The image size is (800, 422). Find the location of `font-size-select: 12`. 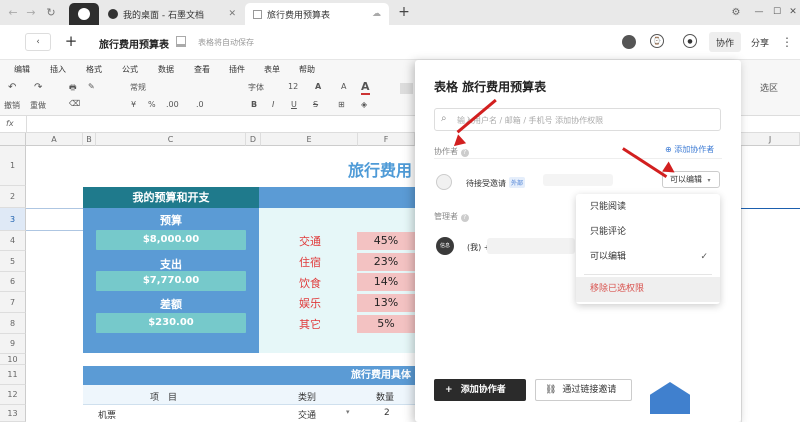

font-size-select: 12 is located at coordinates (293, 86).